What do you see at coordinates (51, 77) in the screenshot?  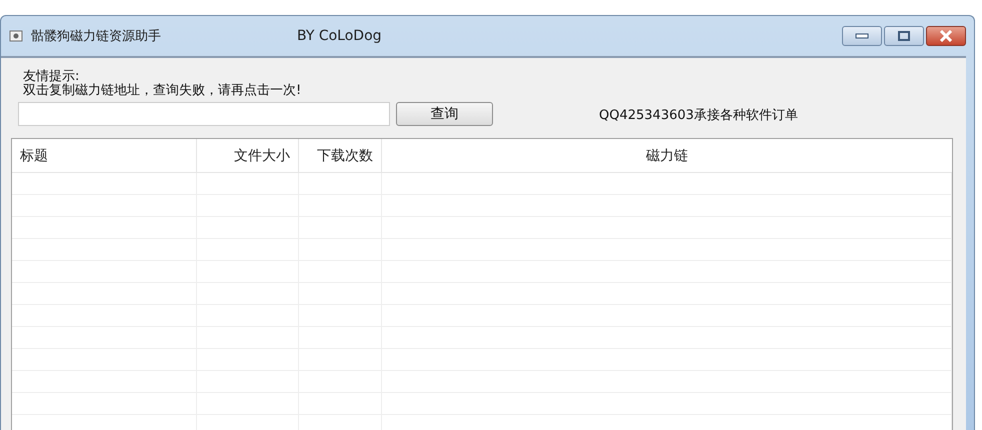 I see `hint-heading: 友情提示:` at bounding box center [51, 77].